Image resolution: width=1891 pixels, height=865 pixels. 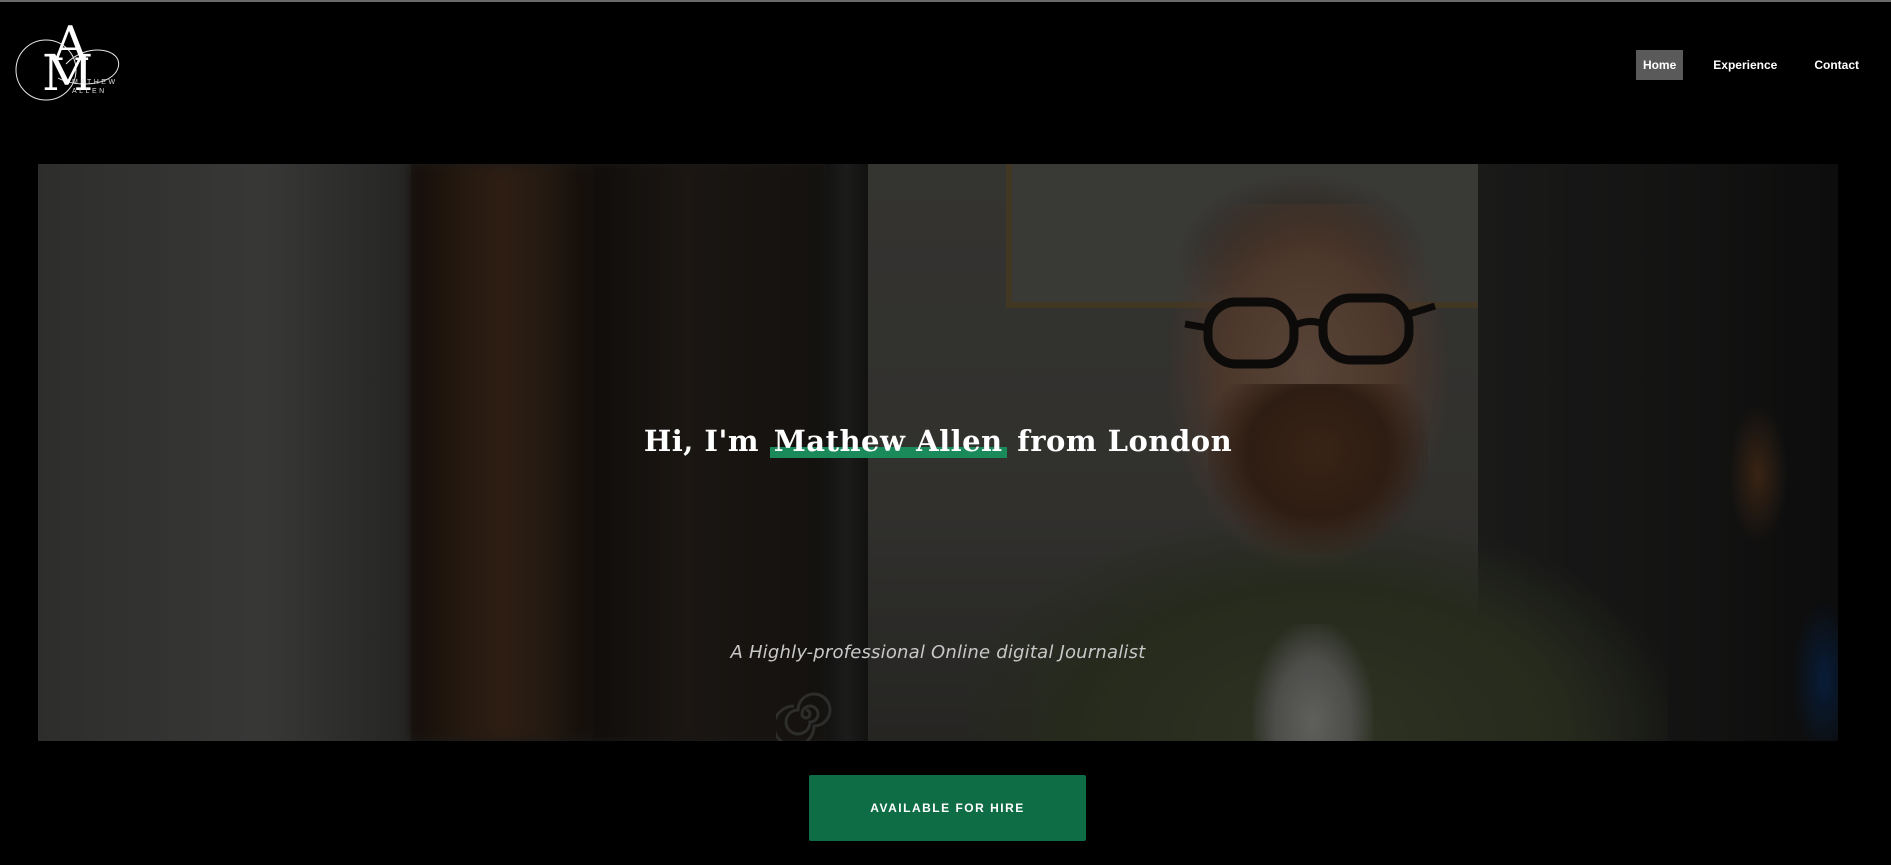 I want to click on logo-name-line-2: ALLEN, so click(x=89, y=91).